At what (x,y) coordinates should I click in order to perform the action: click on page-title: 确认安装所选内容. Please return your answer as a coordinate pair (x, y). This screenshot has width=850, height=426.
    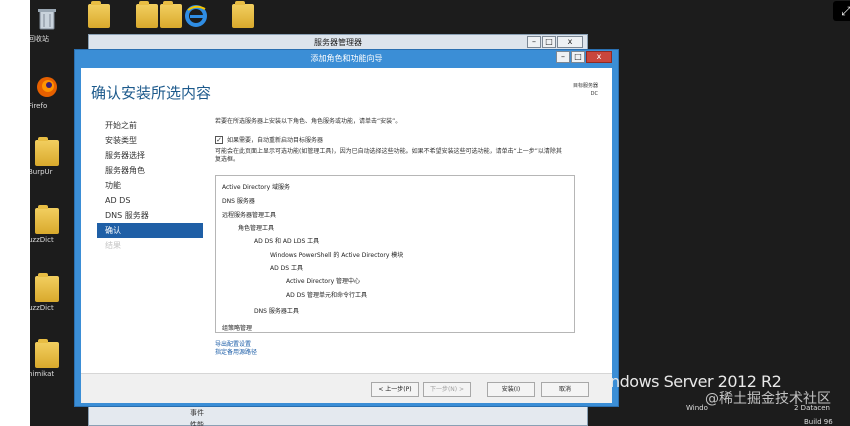
    Looking at the image, I should click on (151, 93).